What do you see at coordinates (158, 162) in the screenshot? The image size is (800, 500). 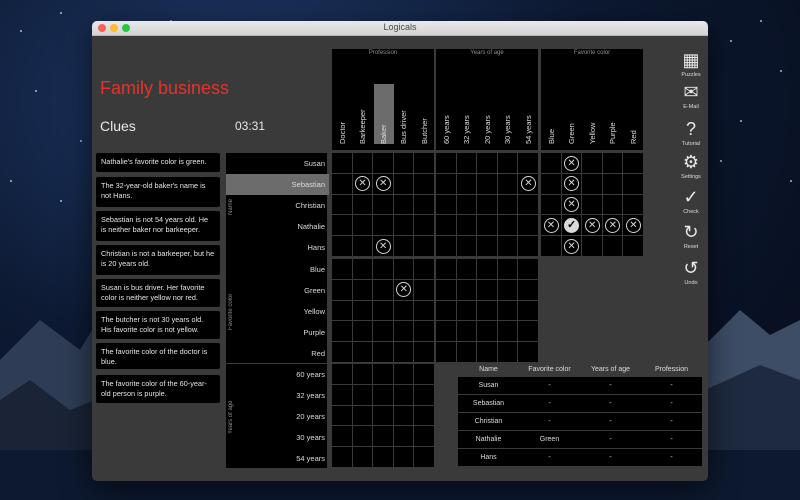 I see `clue-item: Nathalie's favorite color is green.` at bounding box center [158, 162].